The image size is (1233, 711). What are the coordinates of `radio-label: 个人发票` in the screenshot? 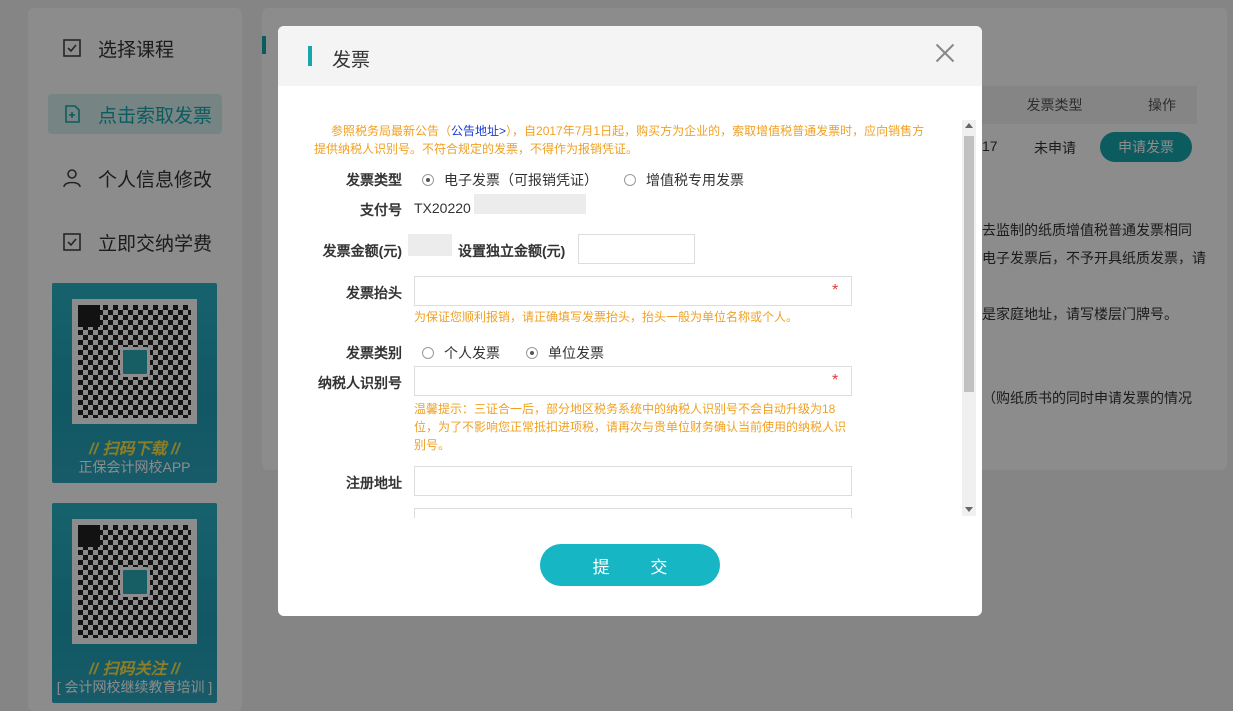 It's located at (472, 353).